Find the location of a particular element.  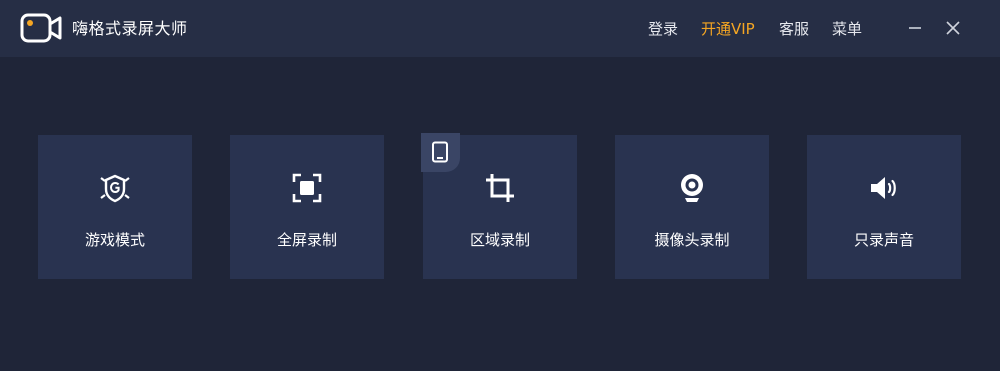

app-title: 嗨格式录屏大师 is located at coordinates (130, 28).